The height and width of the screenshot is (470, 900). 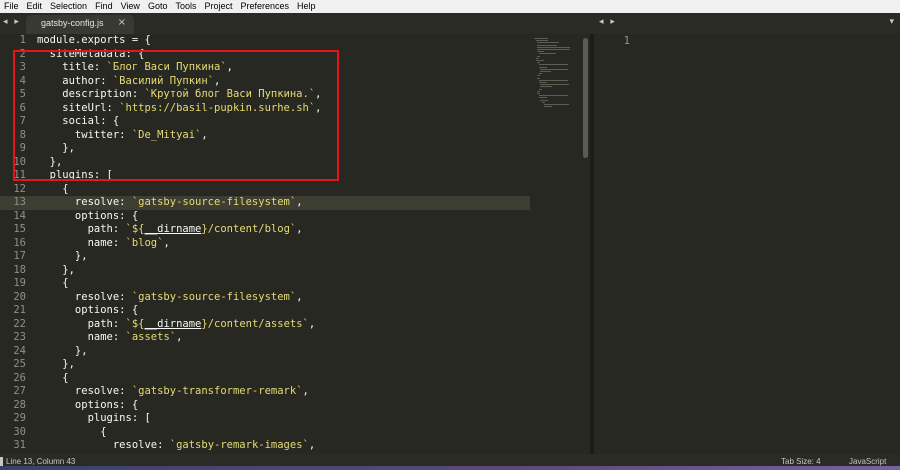 What do you see at coordinates (19, 391) in the screenshot?
I see `line-number: 27` at bounding box center [19, 391].